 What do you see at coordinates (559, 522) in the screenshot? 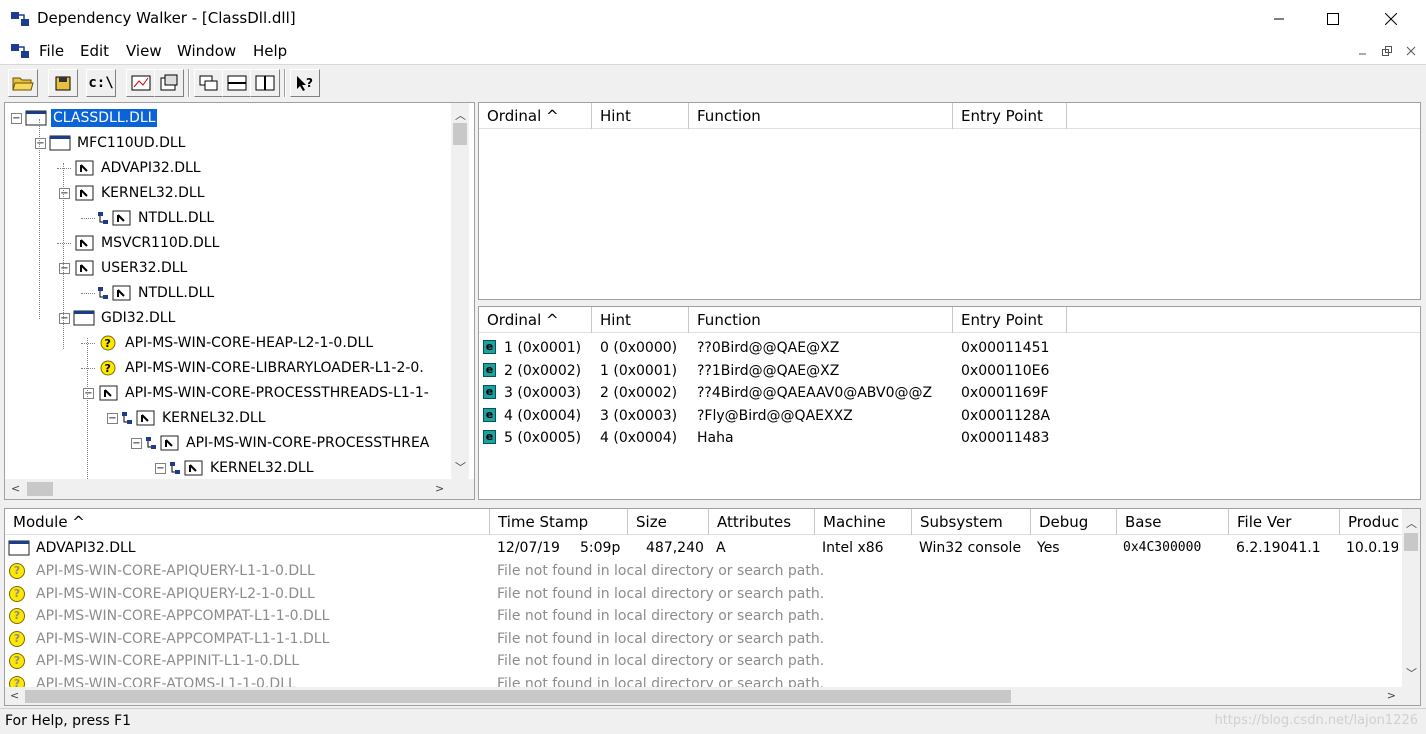
I see `col-time-stamp: Time Stamp` at bounding box center [559, 522].